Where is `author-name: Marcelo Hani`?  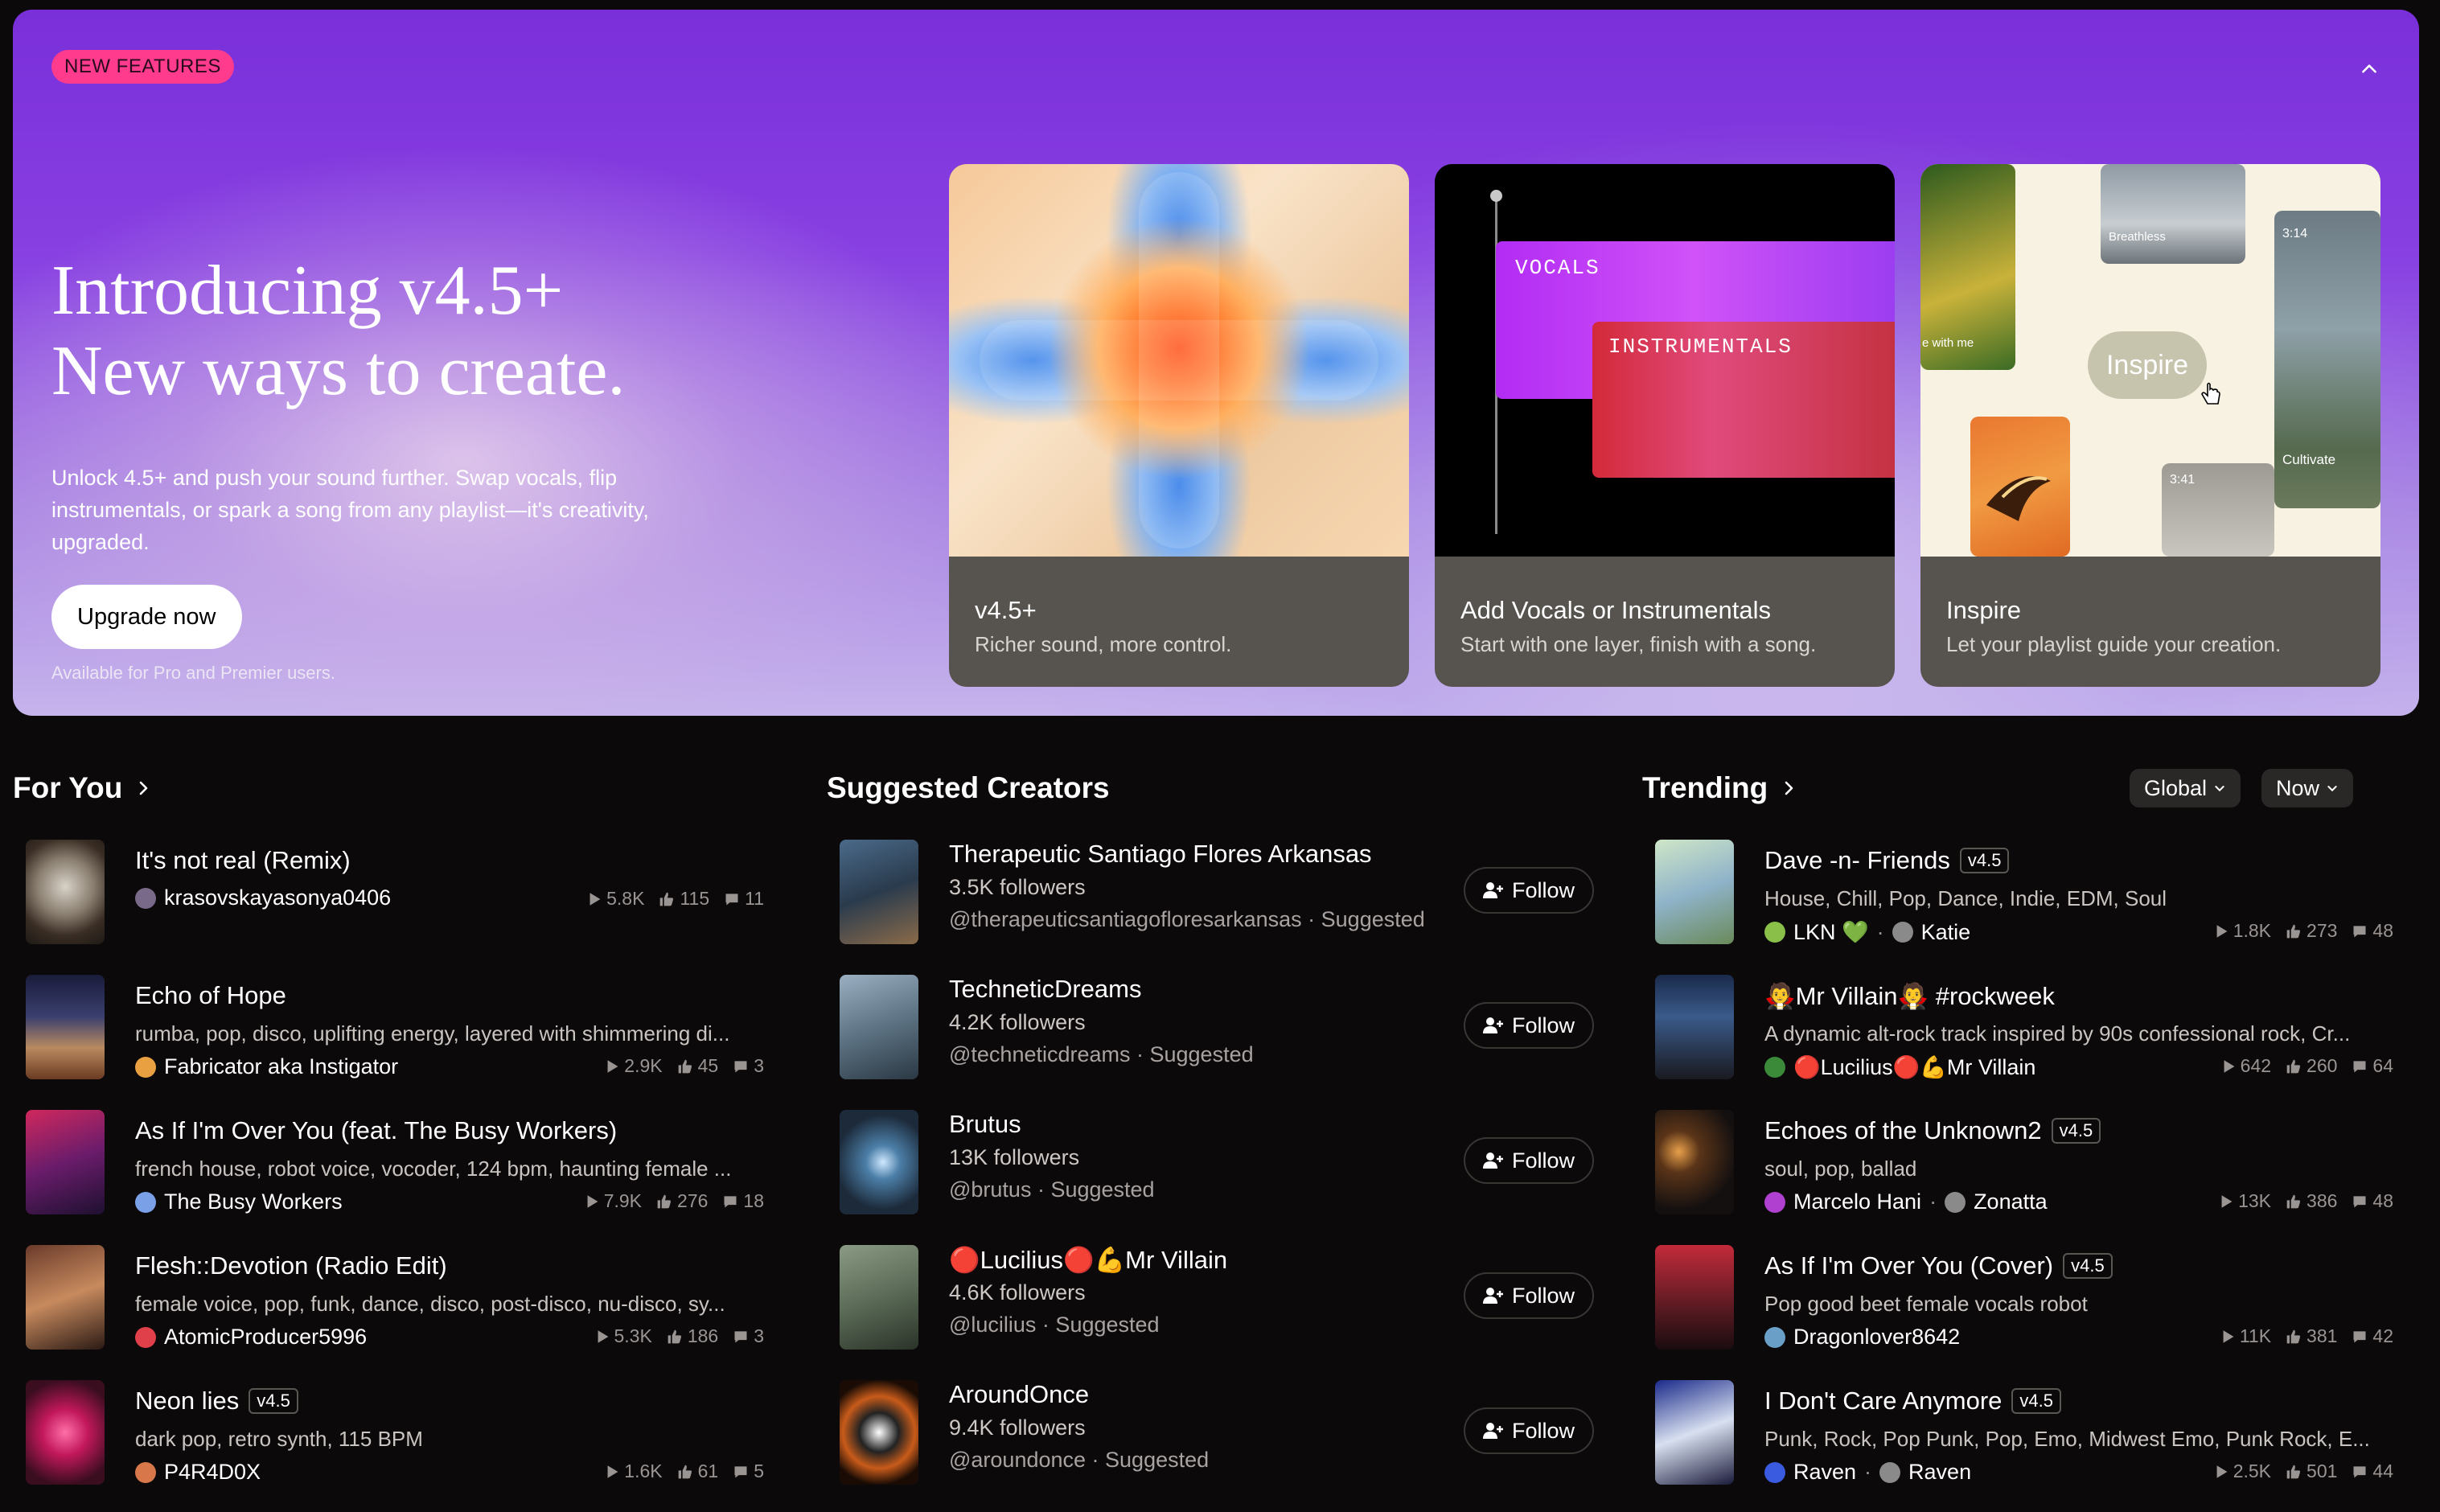 author-name: Marcelo Hani is located at coordinates (1857, 1202).